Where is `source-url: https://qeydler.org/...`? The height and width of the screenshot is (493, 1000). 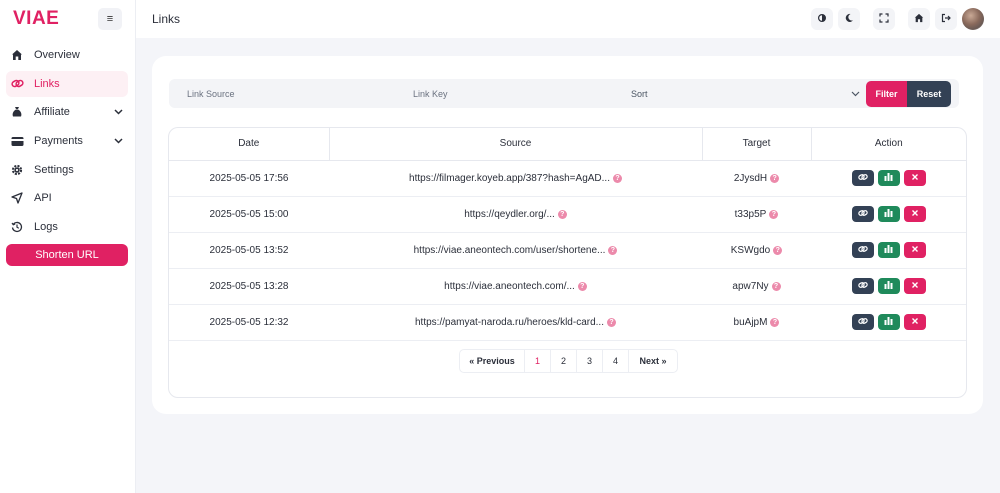
source-url: https://qeydler.org/... is located at coordinates (509, 214).